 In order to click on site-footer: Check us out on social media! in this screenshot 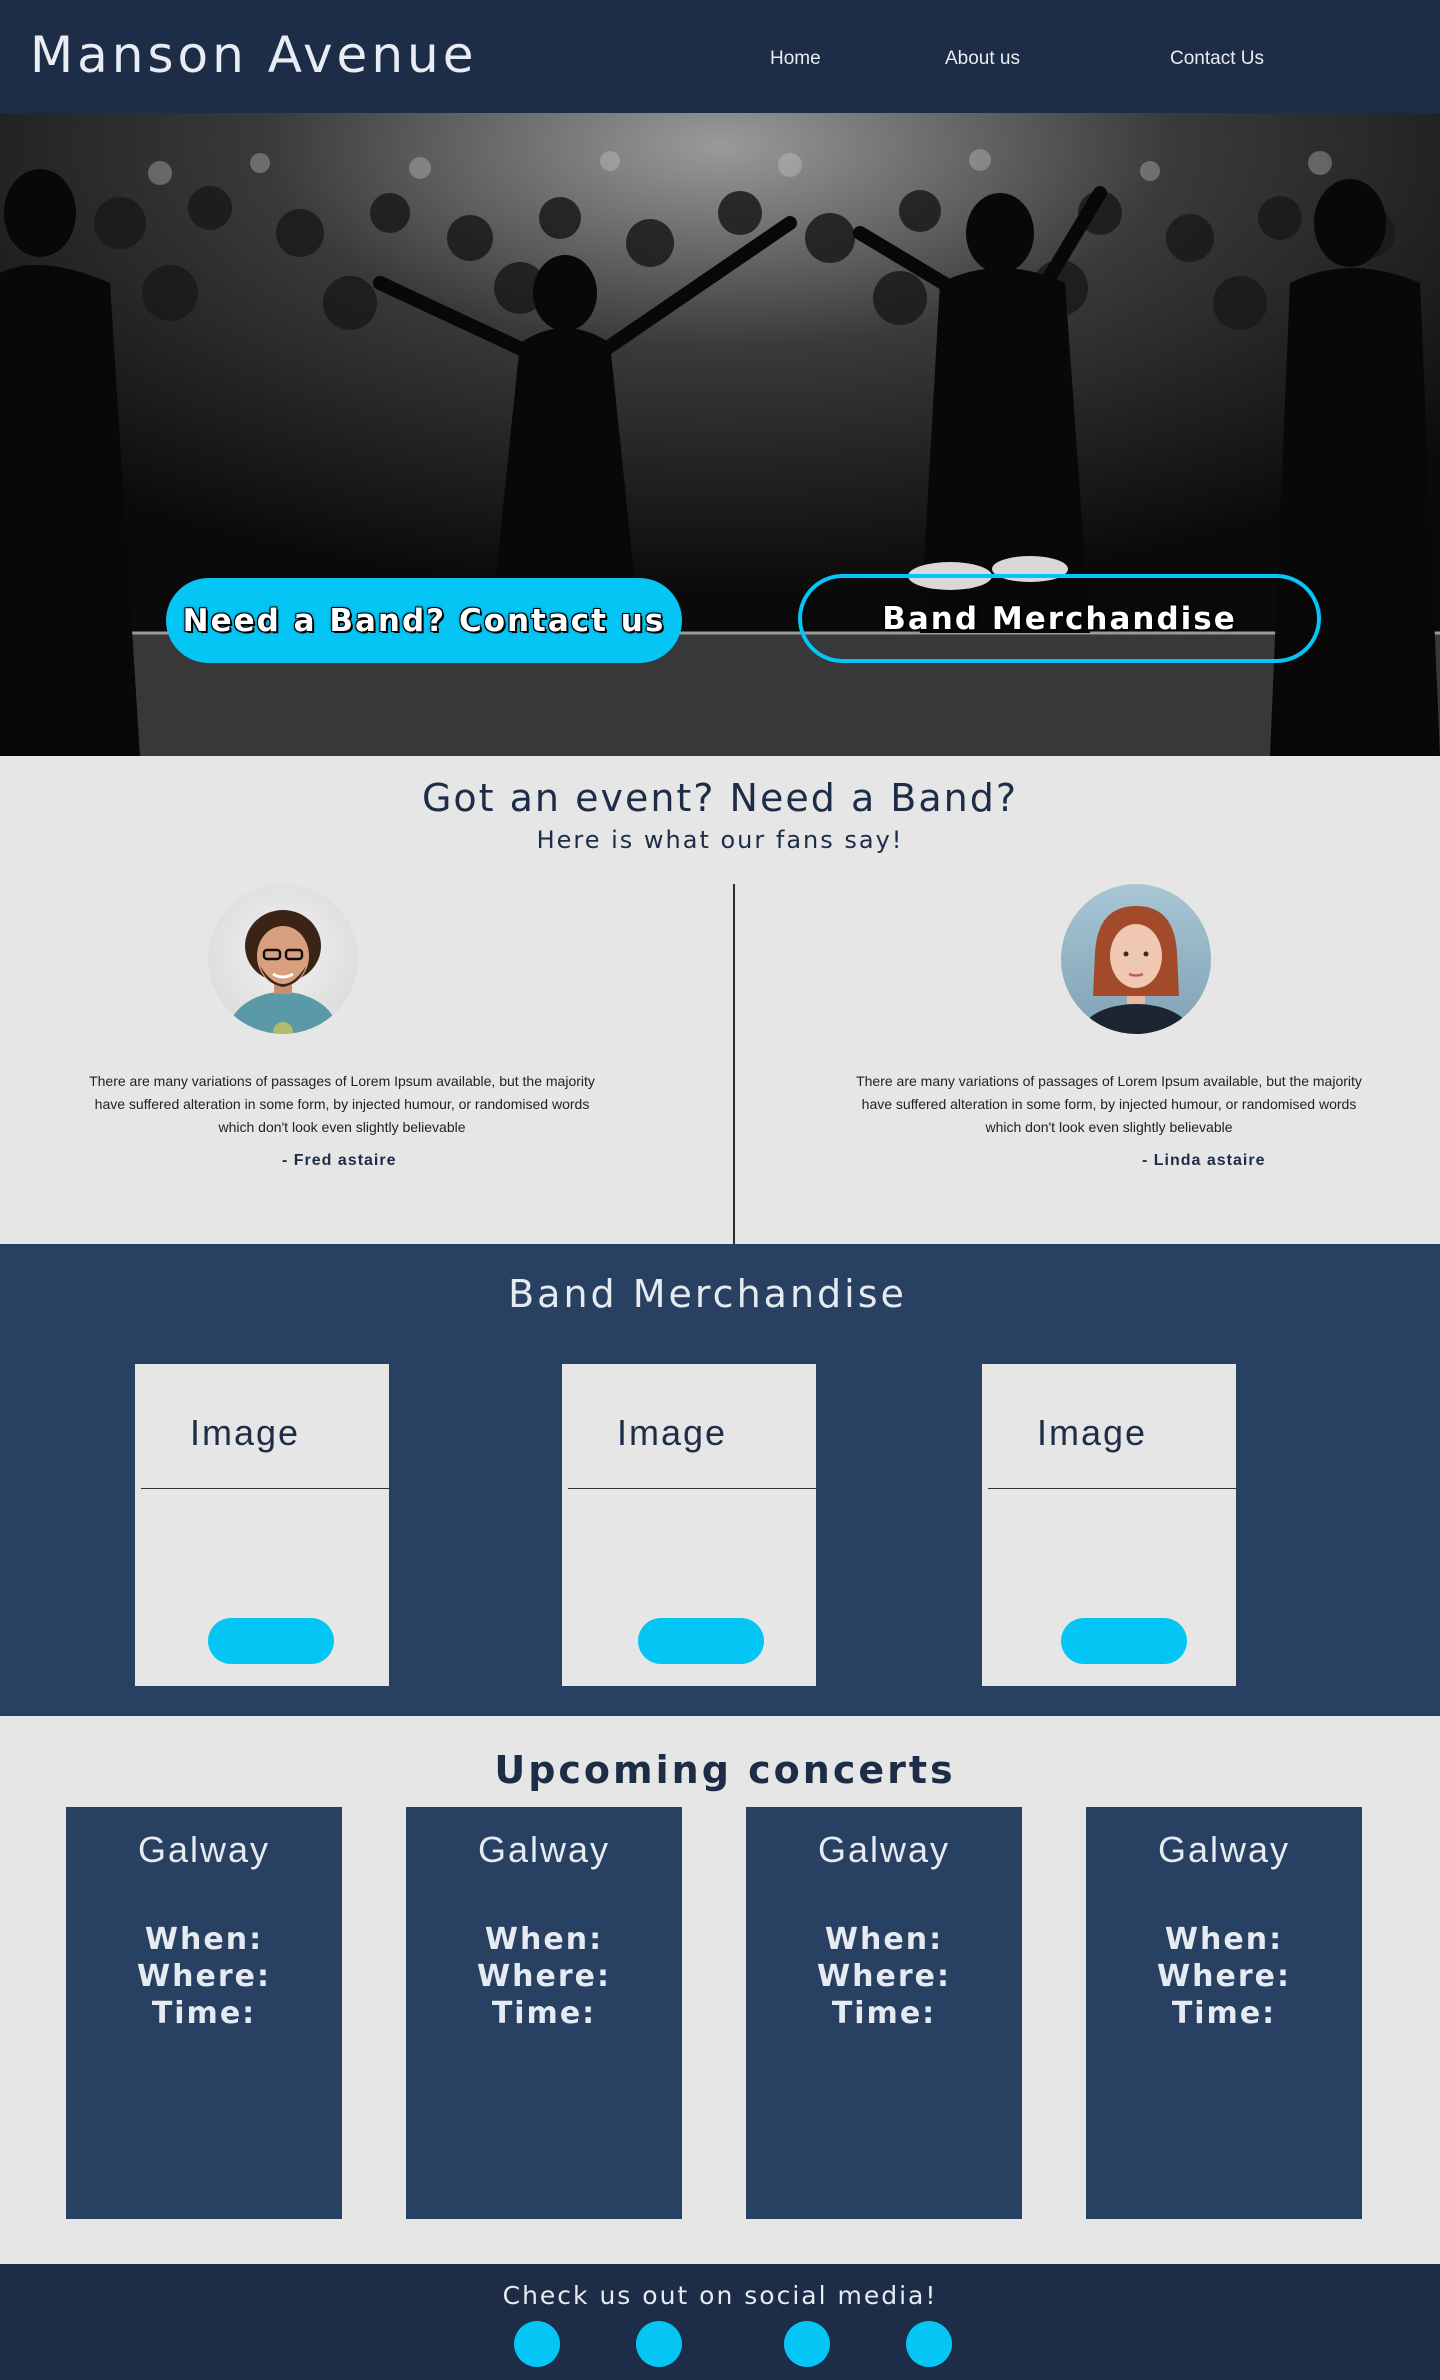, I will do `click(720, 2322)`.